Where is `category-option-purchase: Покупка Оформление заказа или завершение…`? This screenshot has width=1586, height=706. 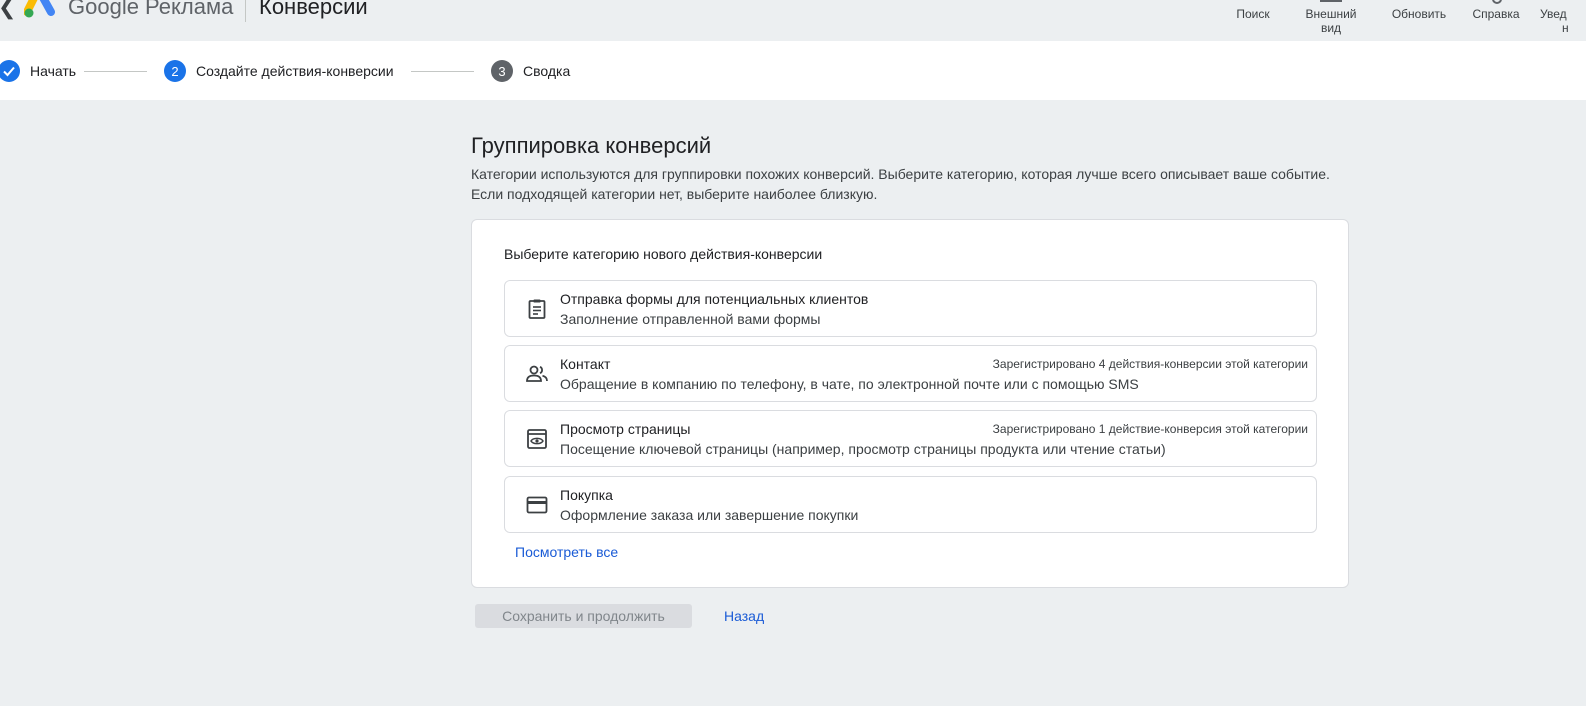
category-option-purchase: Покупка Оформление заказа или завершение… is located at coordinates (910, 504).